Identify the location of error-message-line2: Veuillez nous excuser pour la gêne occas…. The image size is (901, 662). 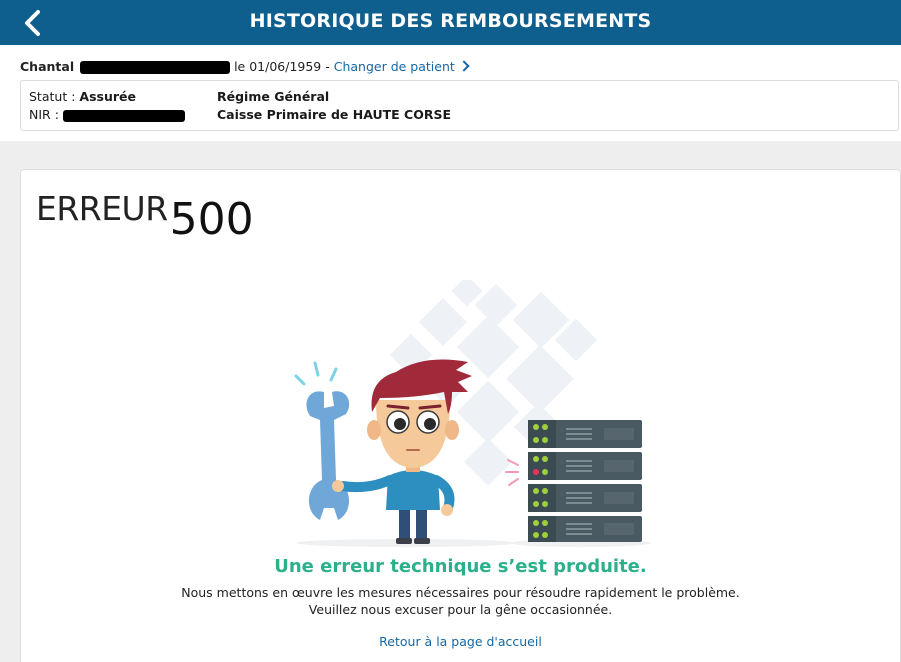
(460, 609).